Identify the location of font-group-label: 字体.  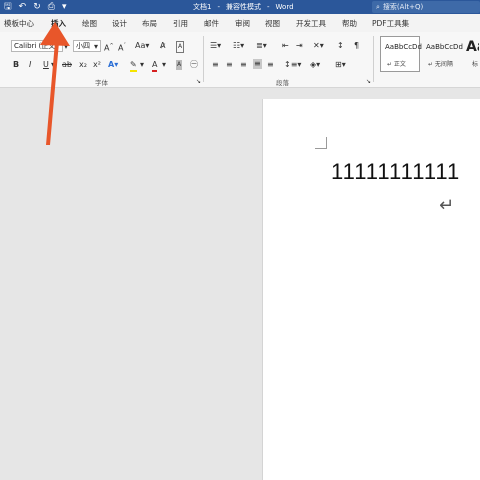
(101, 83).